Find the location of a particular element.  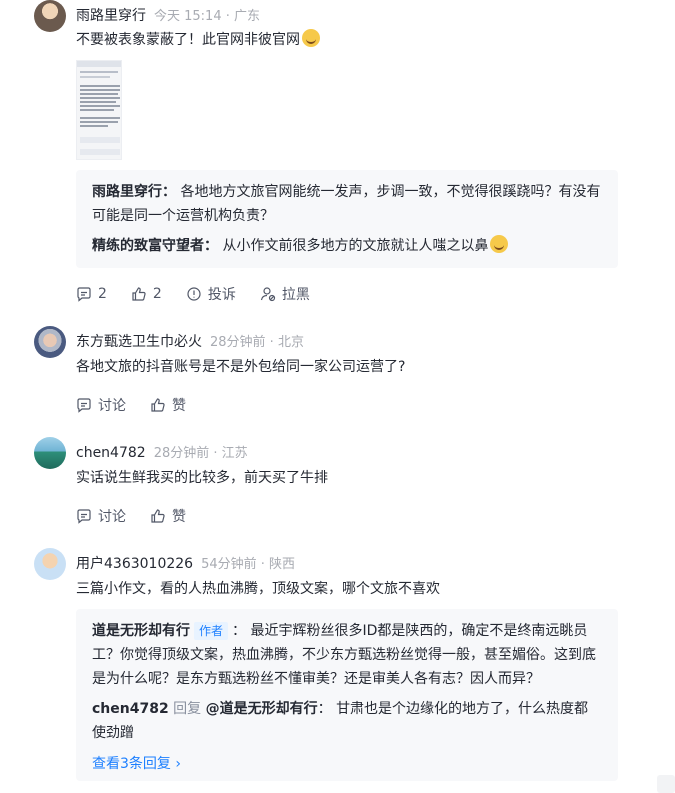

comment-actions: 2 2 投诉 拉黑 is located at coordinates (205, 294).